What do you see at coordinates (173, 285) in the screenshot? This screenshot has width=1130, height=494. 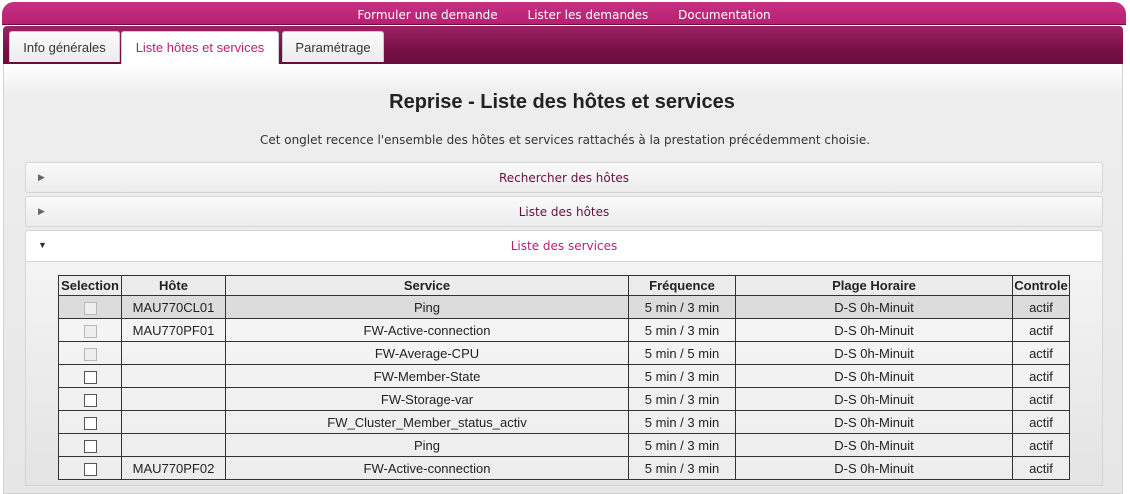 I see `column-header-hote: Hôte` at bounding box center [173, 285].